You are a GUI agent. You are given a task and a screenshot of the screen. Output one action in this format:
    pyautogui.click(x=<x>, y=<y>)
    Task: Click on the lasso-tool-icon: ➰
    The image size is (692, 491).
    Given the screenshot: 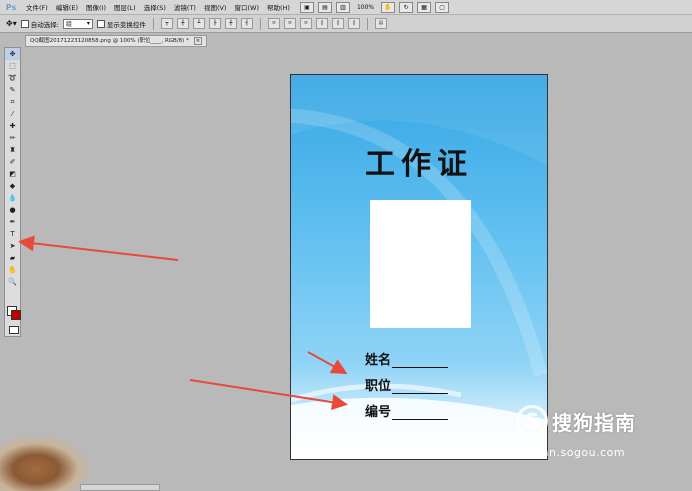 What is the action you would take?
    pyautogui.click(x=12, y=78)
    